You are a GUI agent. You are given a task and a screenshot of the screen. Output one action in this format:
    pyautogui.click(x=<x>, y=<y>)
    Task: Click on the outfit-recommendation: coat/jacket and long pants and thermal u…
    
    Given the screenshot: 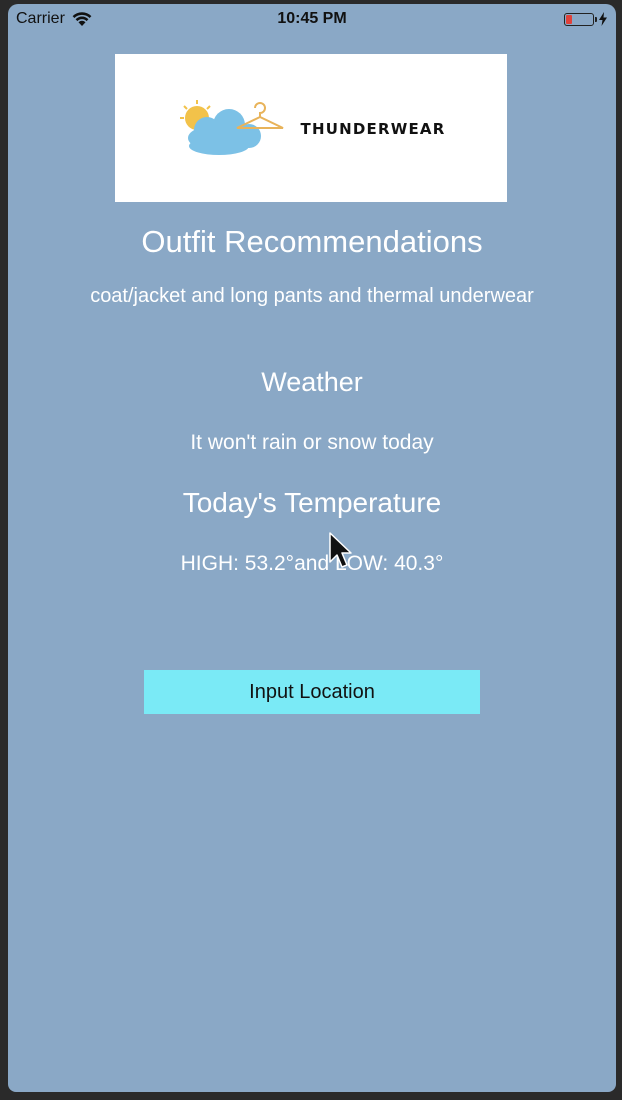 What is the action you would take?
    pyautogui.click(x=312, y=296)
    